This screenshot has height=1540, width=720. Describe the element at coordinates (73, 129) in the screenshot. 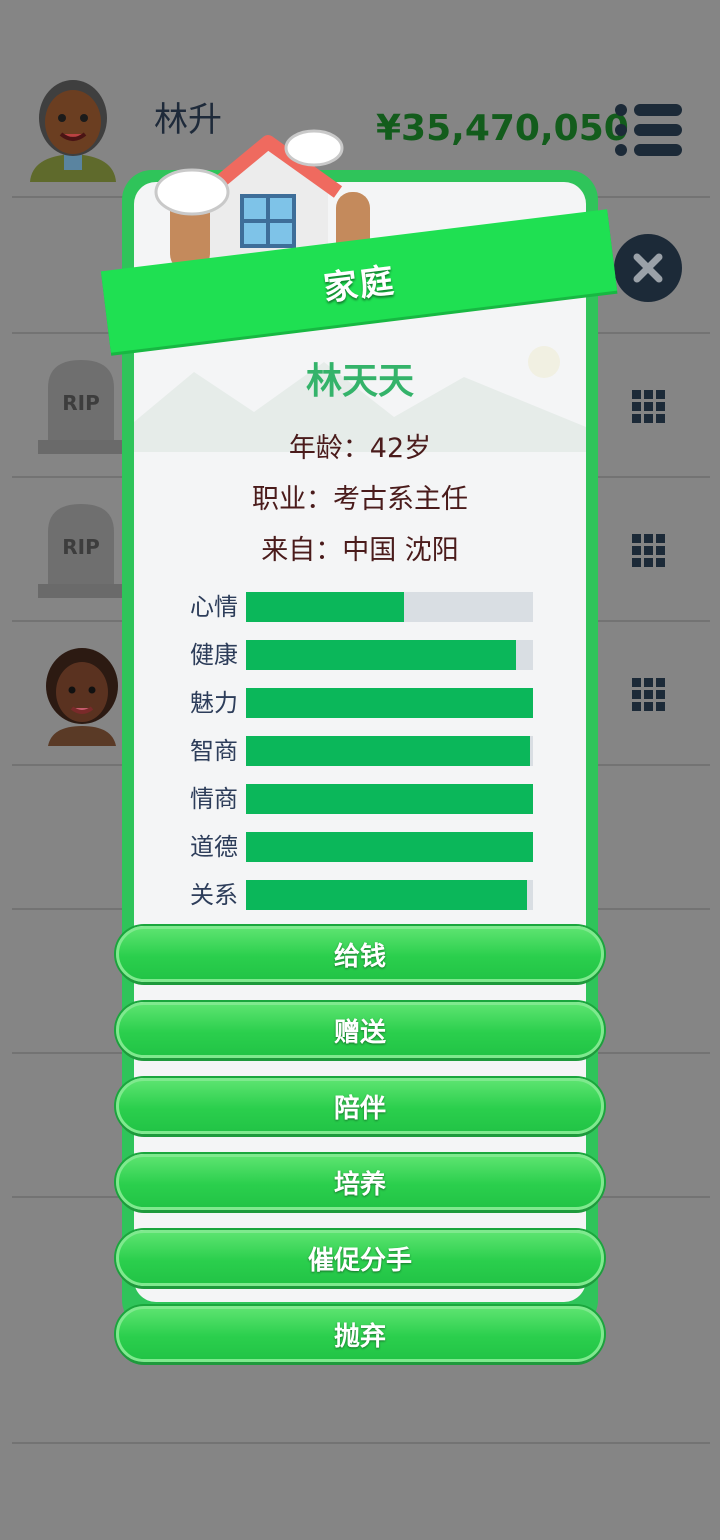

I see `player-avatar` at that location.